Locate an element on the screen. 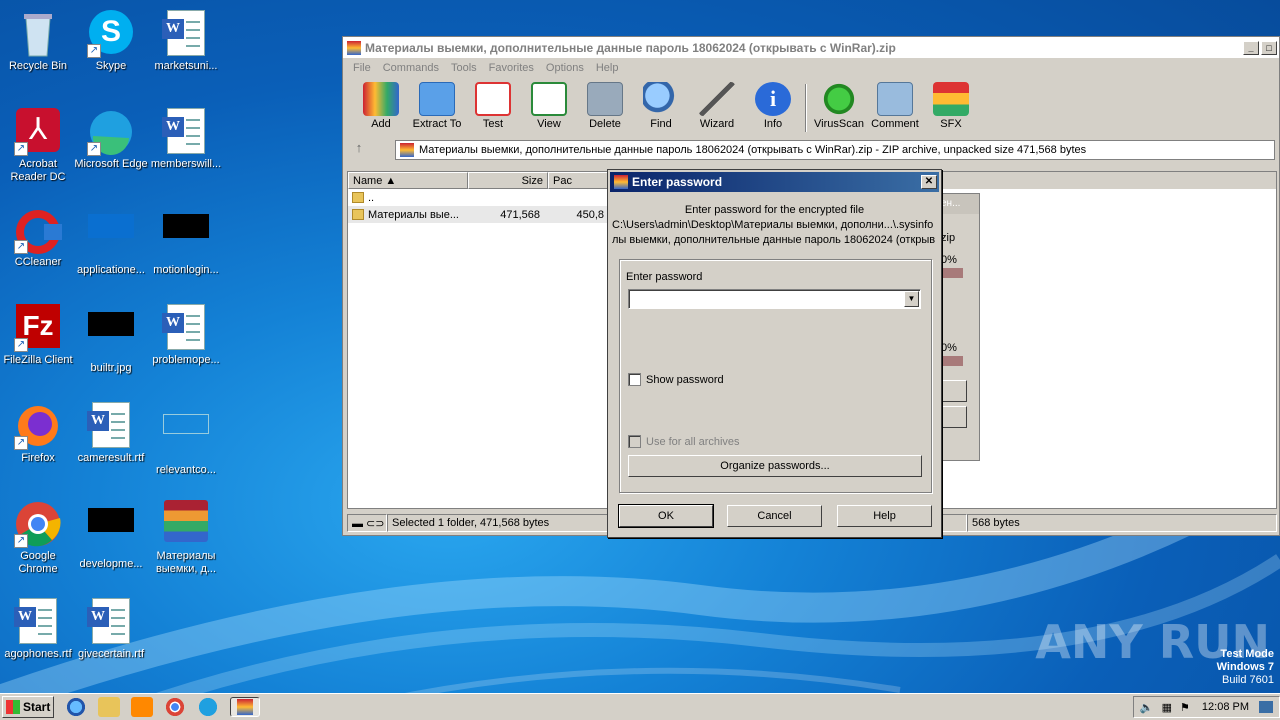  desktop-icon-chrome: ↗ Google Chrome is located at coordinates (38, 542).